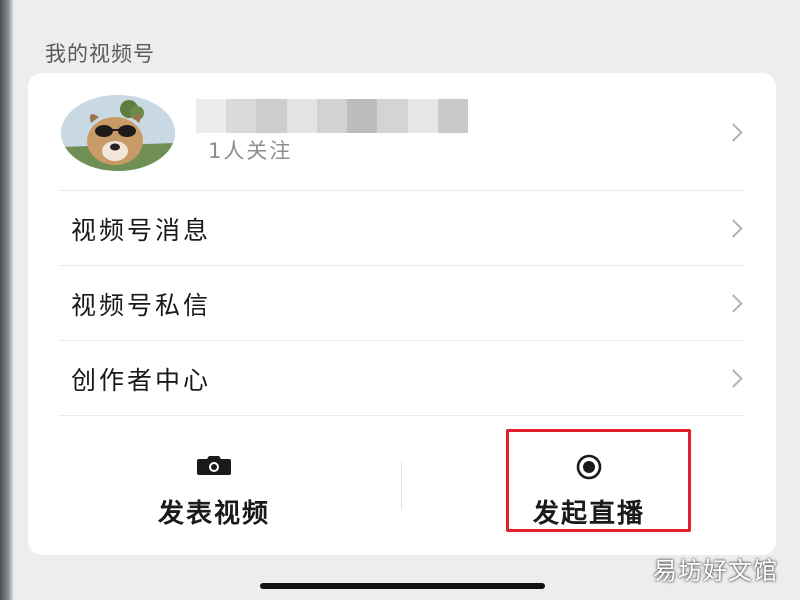 This screenshot has height=600, width=800. I want to click on dog-avatar-icon, so click(118, 133).